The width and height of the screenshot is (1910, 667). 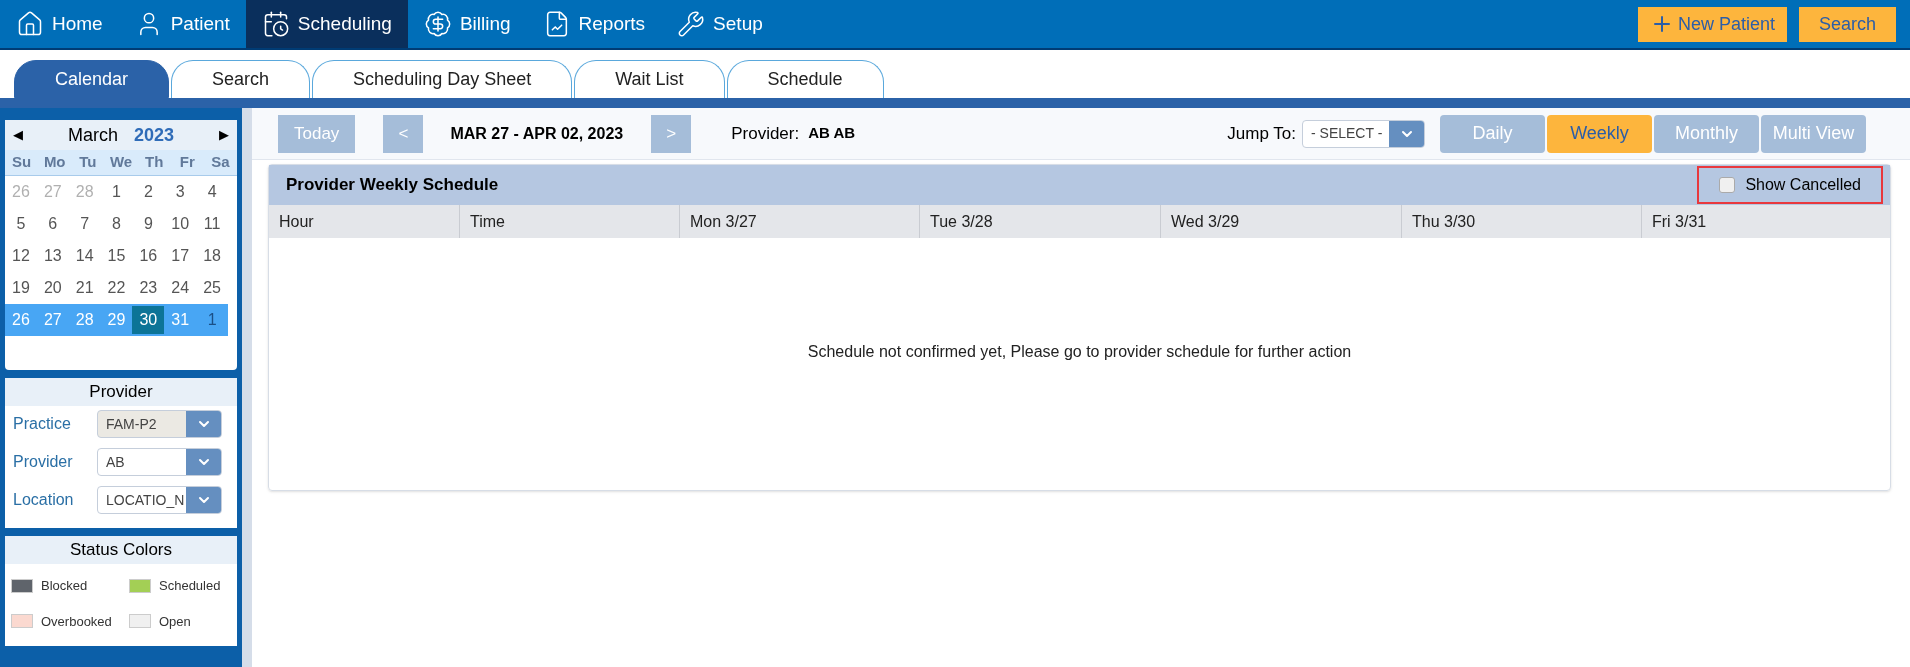 I want to click on tab: Schedule, so click(x=805, y=79).